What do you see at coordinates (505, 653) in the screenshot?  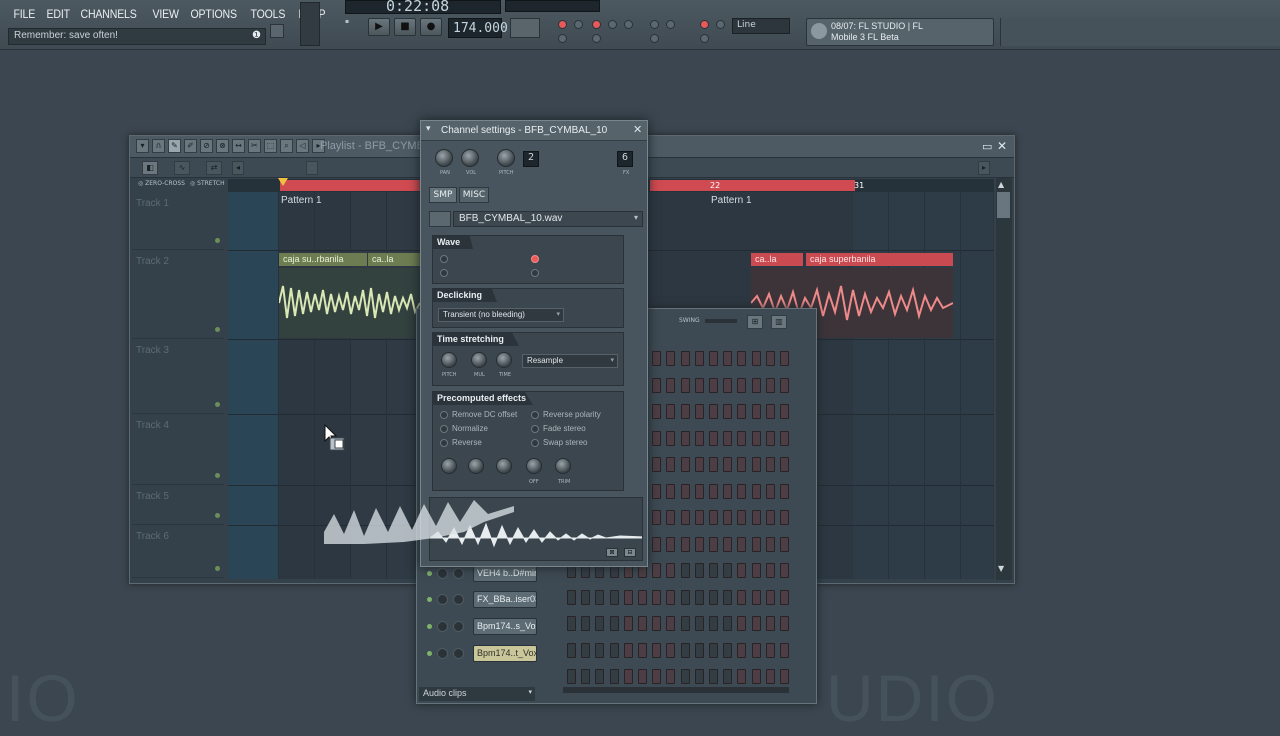 I see `channel-button: Bpm174..t_Vox` at bounding box center [505, 653].